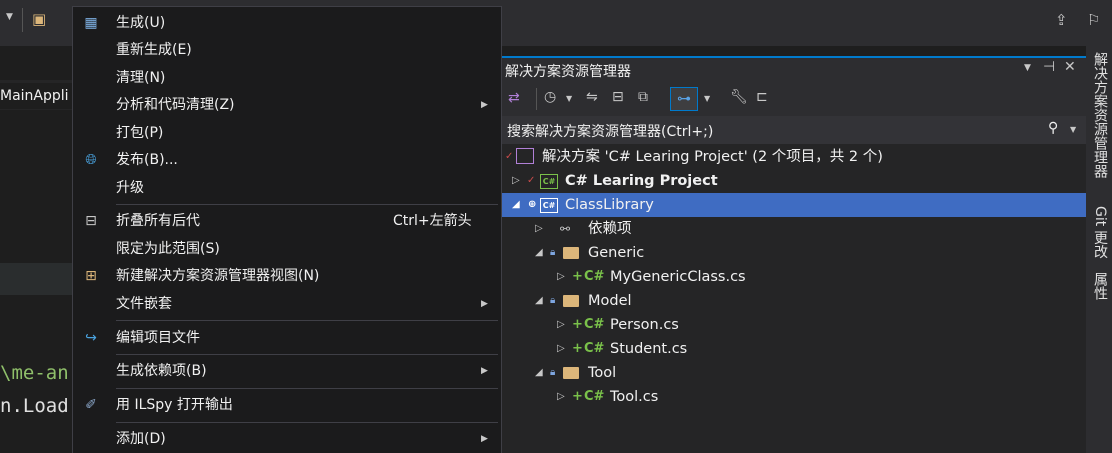 This screenshot has width=1112, height=453. What do you see at coordinates (514, 98) in the screenshot?
I see `switch-views-icon: ⇄` at bounding box center [514, 98].